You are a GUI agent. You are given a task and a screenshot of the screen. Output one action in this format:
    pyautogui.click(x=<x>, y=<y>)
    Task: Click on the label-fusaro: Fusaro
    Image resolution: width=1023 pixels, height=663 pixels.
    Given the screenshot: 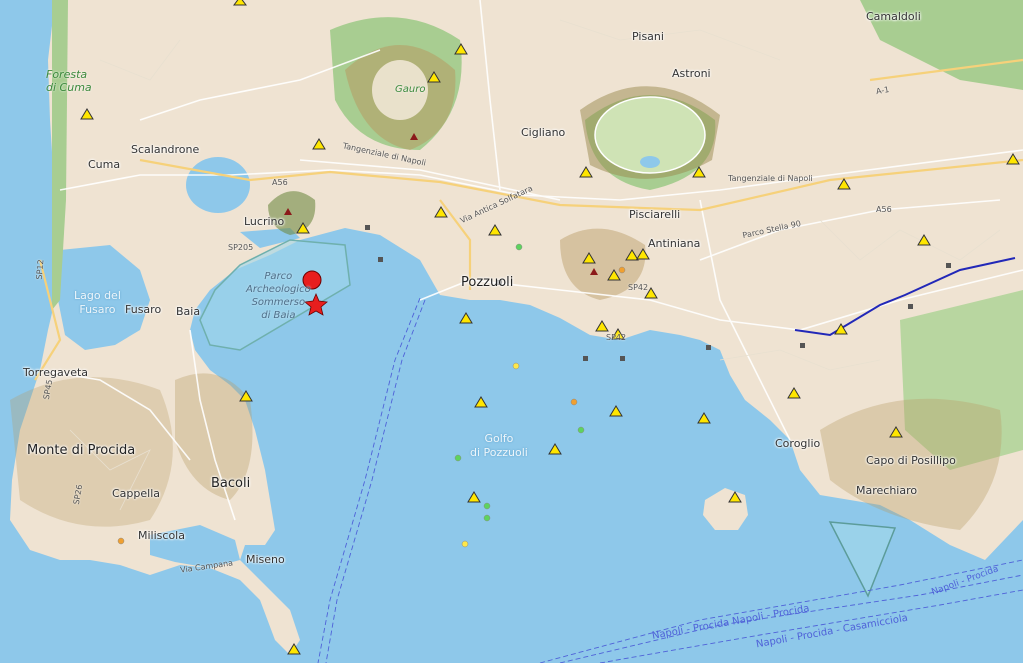 What is the action you would take?
    pyautogui.click(x=143, y=309)
    